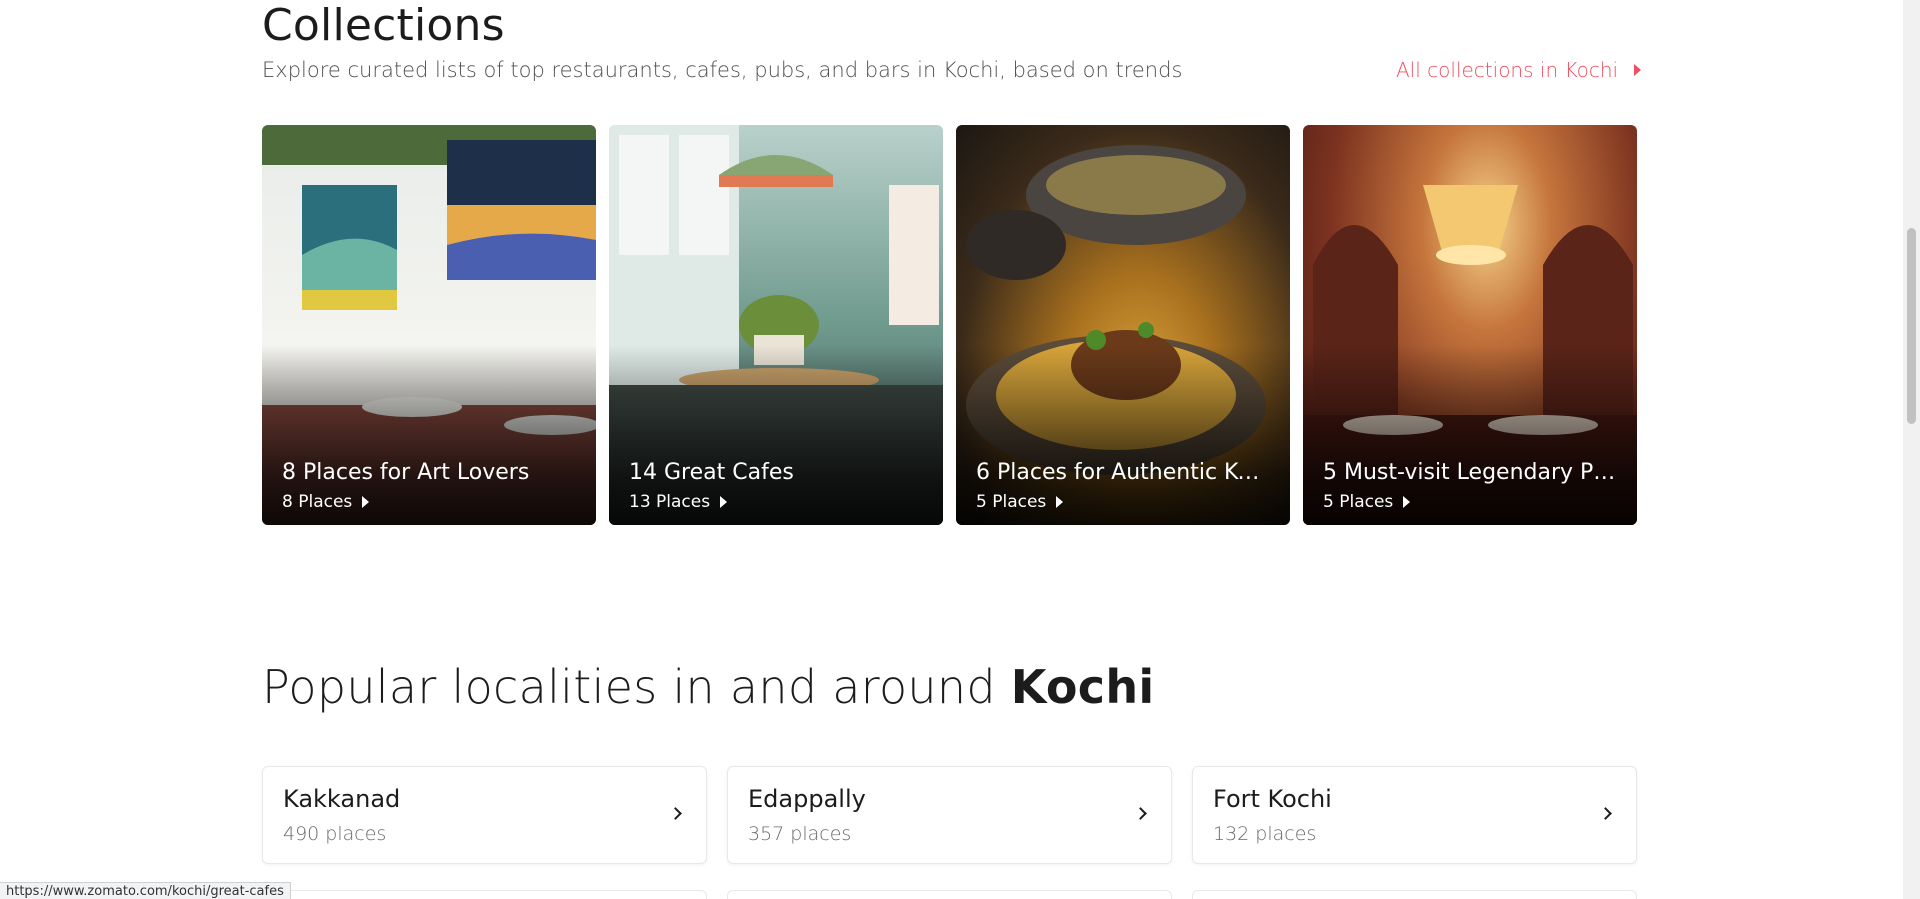  Describe the element at coordinates (1911, 326) in the screenshot. I see `scrollbar-thumb` at that location.